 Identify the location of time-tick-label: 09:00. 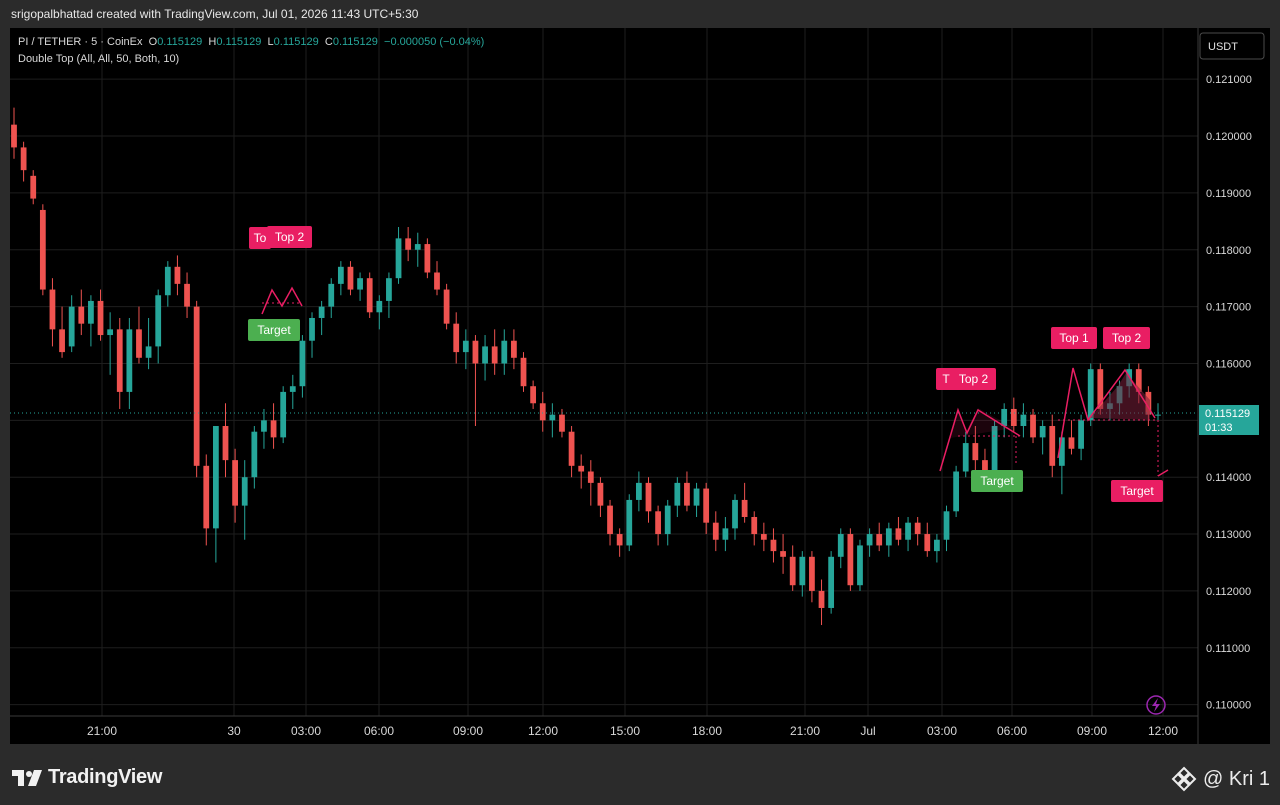
(1092, 731).